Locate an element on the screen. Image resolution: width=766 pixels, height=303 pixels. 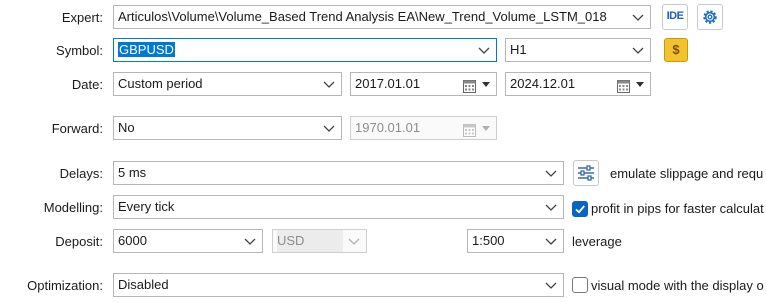
delays-label: Delays: is located at coordinates (81, 173).